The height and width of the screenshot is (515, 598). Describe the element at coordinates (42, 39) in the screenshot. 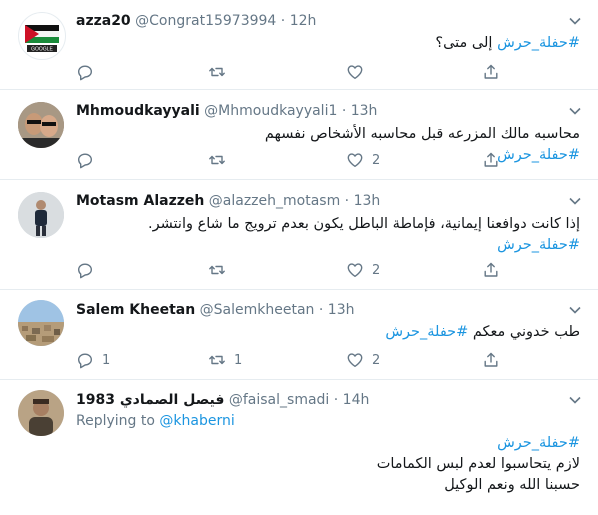

I see `avatar-image: GOOGLE` at that location.